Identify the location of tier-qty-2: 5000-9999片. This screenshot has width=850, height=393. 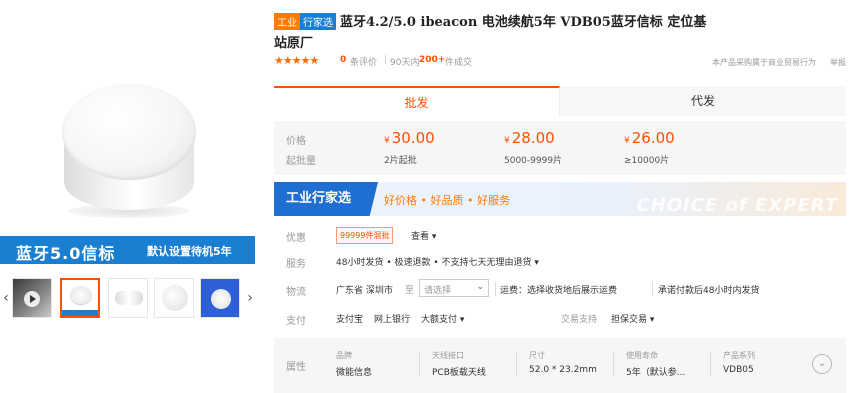
(533, 161).